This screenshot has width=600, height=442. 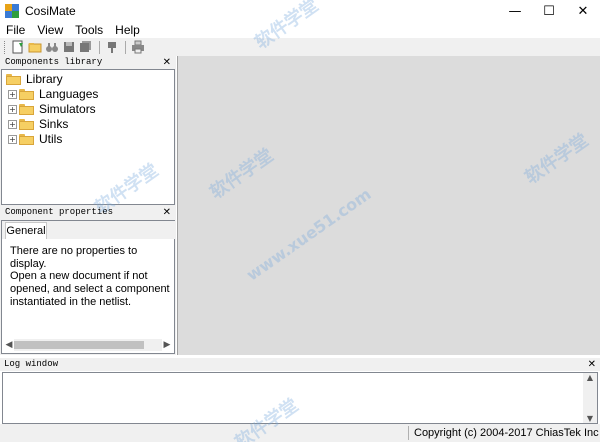 I want to click on close-button: ✕, so click(x=583, y=11).